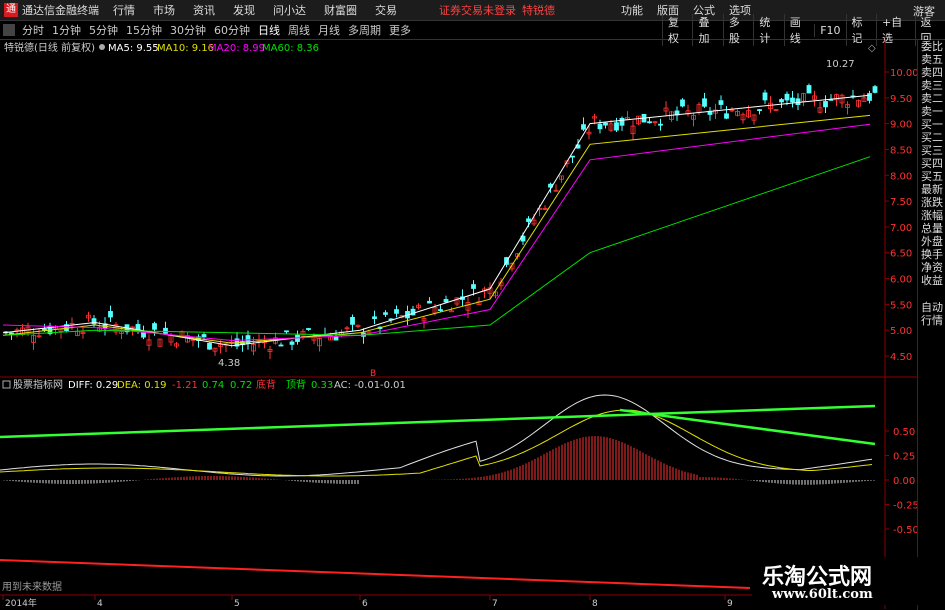 Image resolution: width=945 pixels, height=610 pixels. What do you see at coordinates (931, 124) in the screenshot?
I see `side-panel-item: 买一` at bounding box center [931, 124].